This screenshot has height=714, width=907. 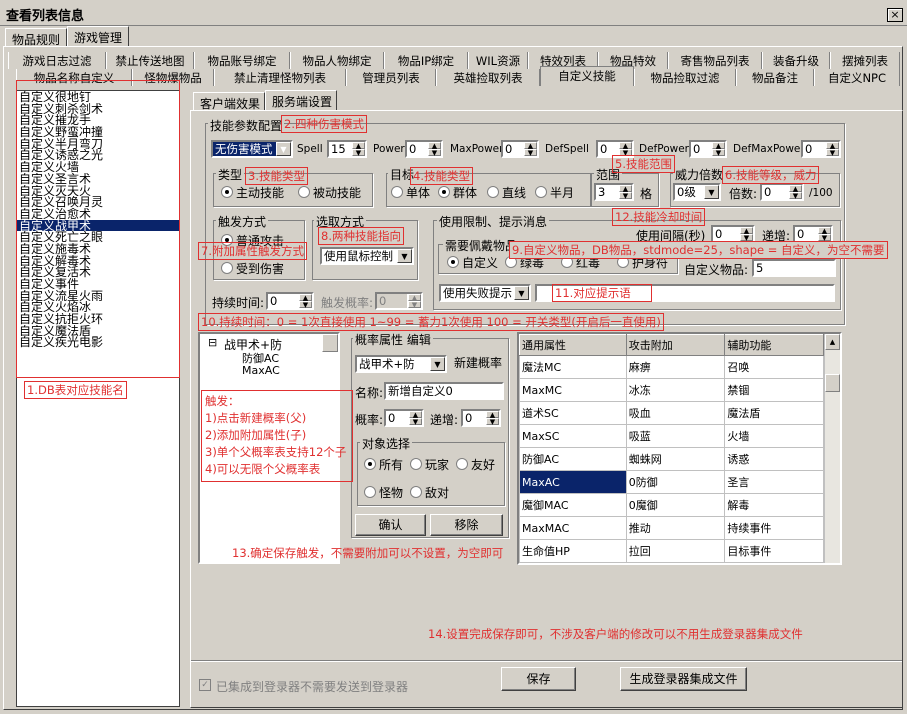 What do you see at coordinates (775, 77) in the screenshot?
I see `tab-item-notes: 物品备注` at bounding box center [775, 77].